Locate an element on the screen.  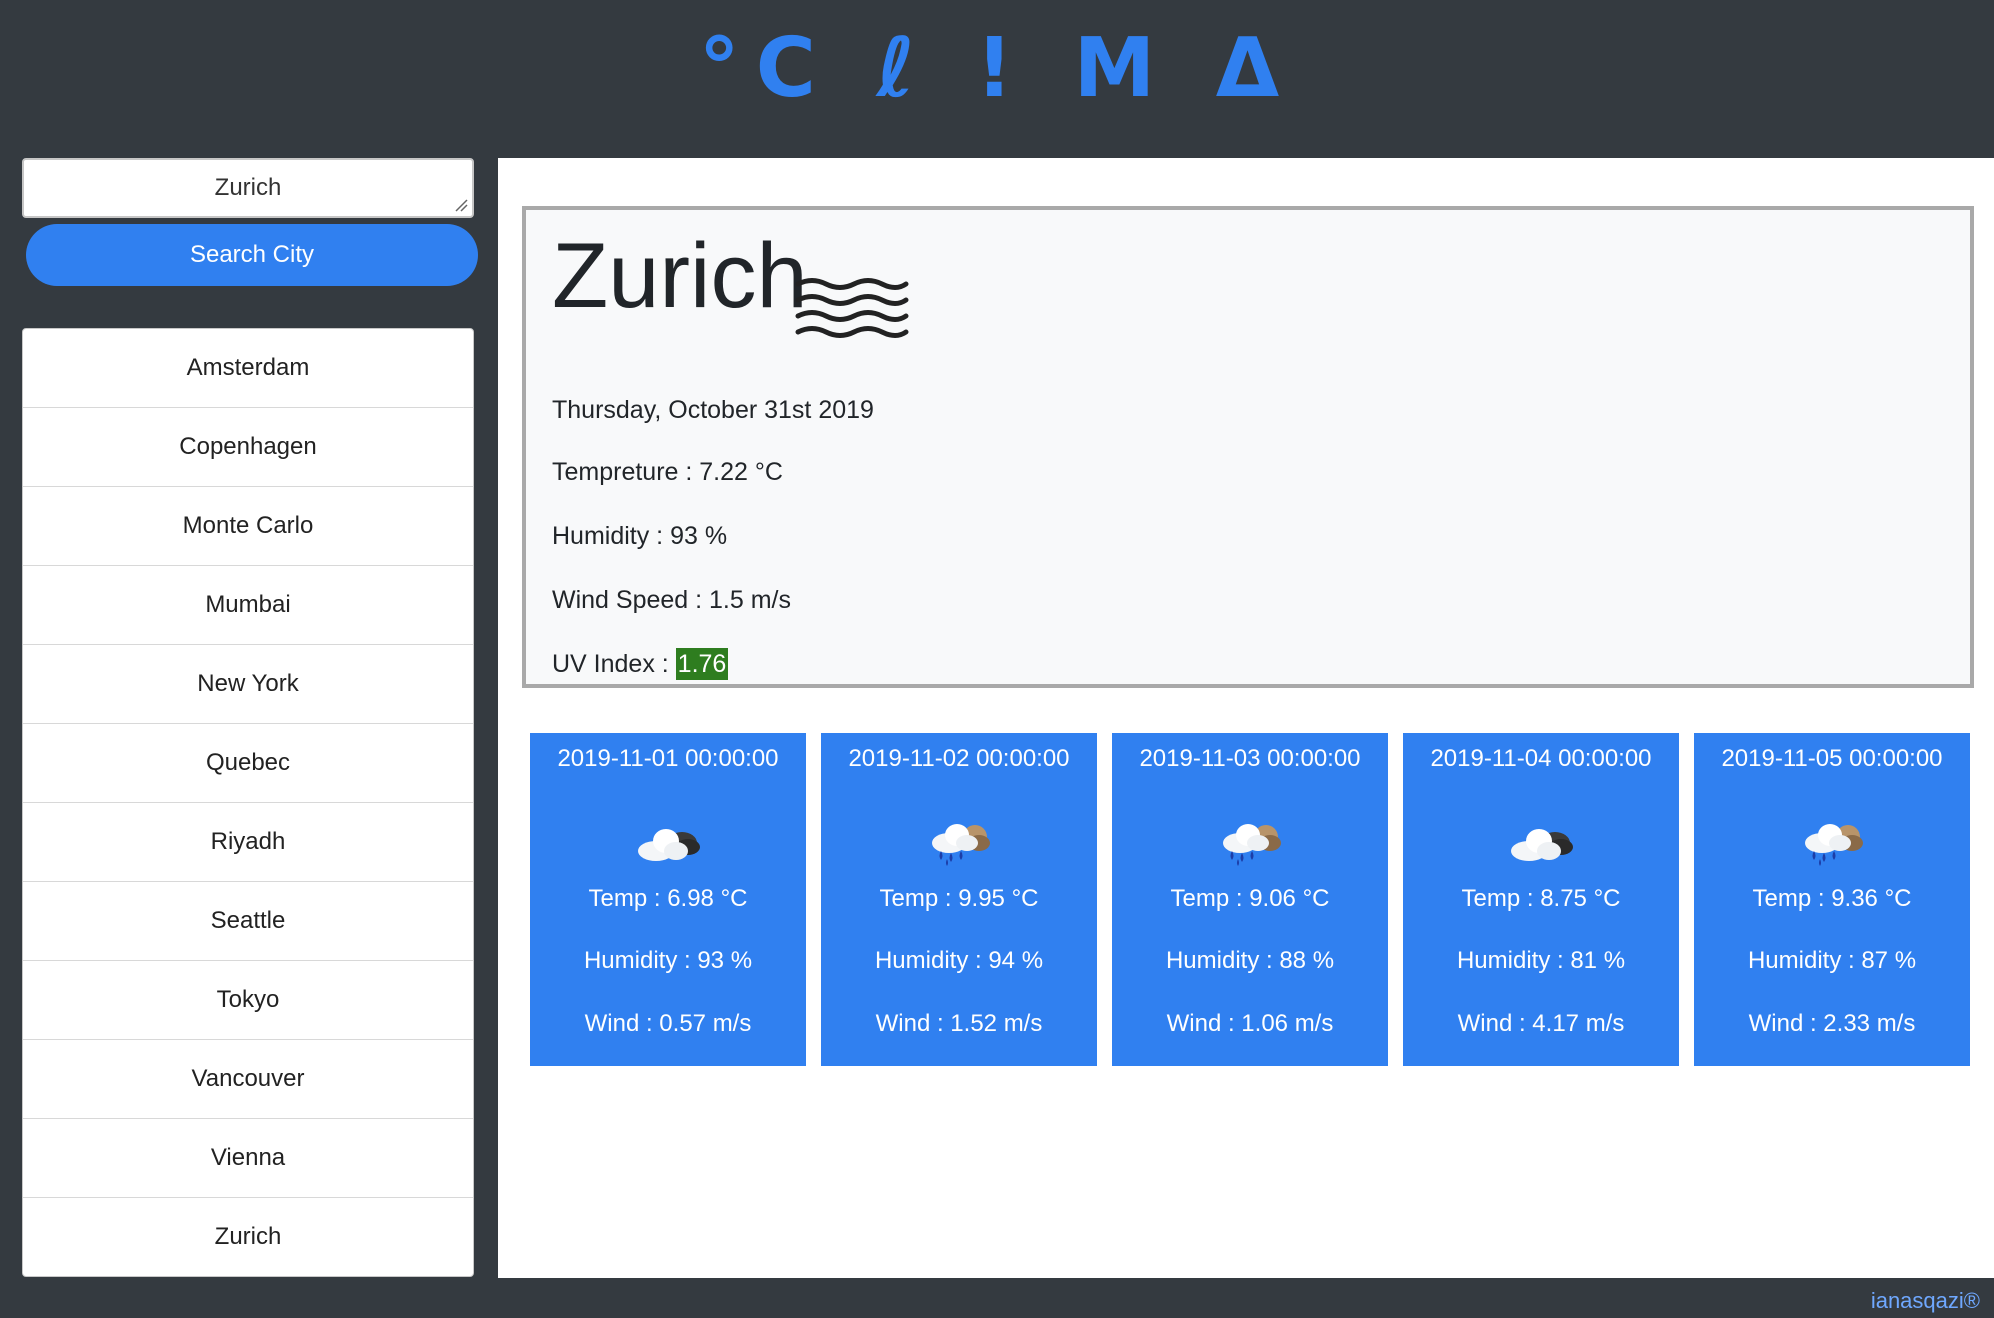
forecast-date: 2019-11-02 00:00:00 is located at coordinates (959, 758).